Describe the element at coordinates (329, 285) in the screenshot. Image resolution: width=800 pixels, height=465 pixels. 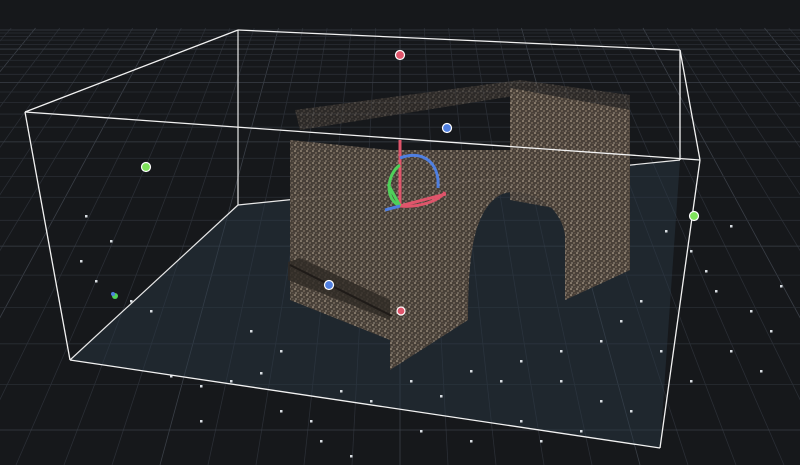
I see `front-handle` at that location.